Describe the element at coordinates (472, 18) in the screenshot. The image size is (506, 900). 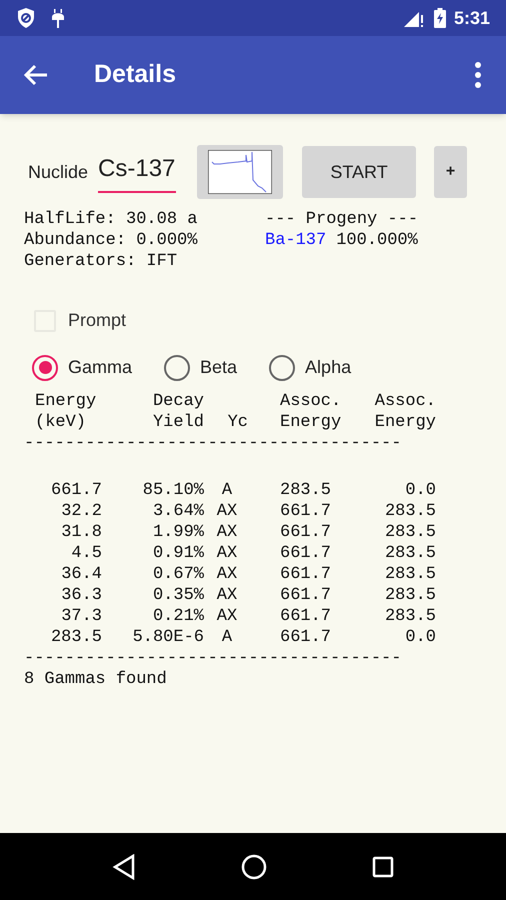
I see `clock: 5:31` at that location.